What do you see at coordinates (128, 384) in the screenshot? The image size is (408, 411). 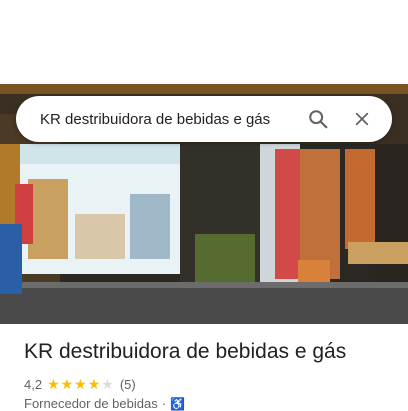 I see `review-count: (5)` at bounding box center [128, 384].